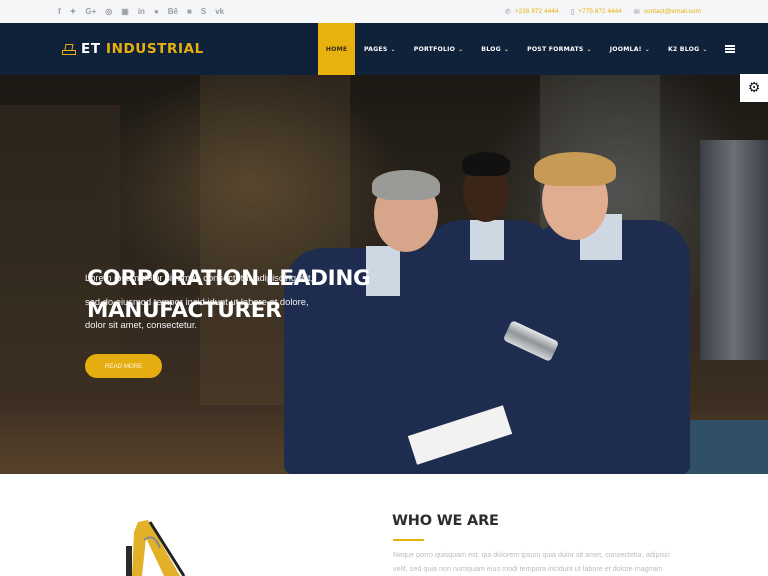  I want to click on nav-item-blog: BLOG ⌄, so click(495, 49).